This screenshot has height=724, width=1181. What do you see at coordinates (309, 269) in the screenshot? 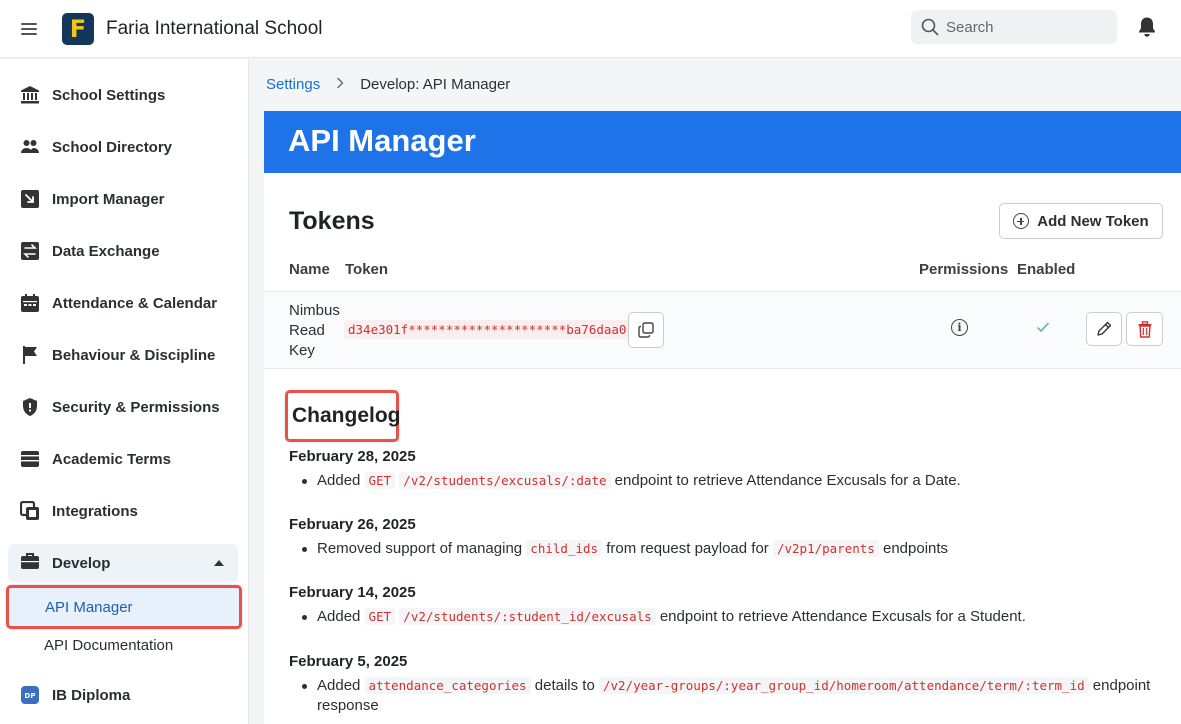
I see `column-header-name: Name` at bounding box center [309, 269].